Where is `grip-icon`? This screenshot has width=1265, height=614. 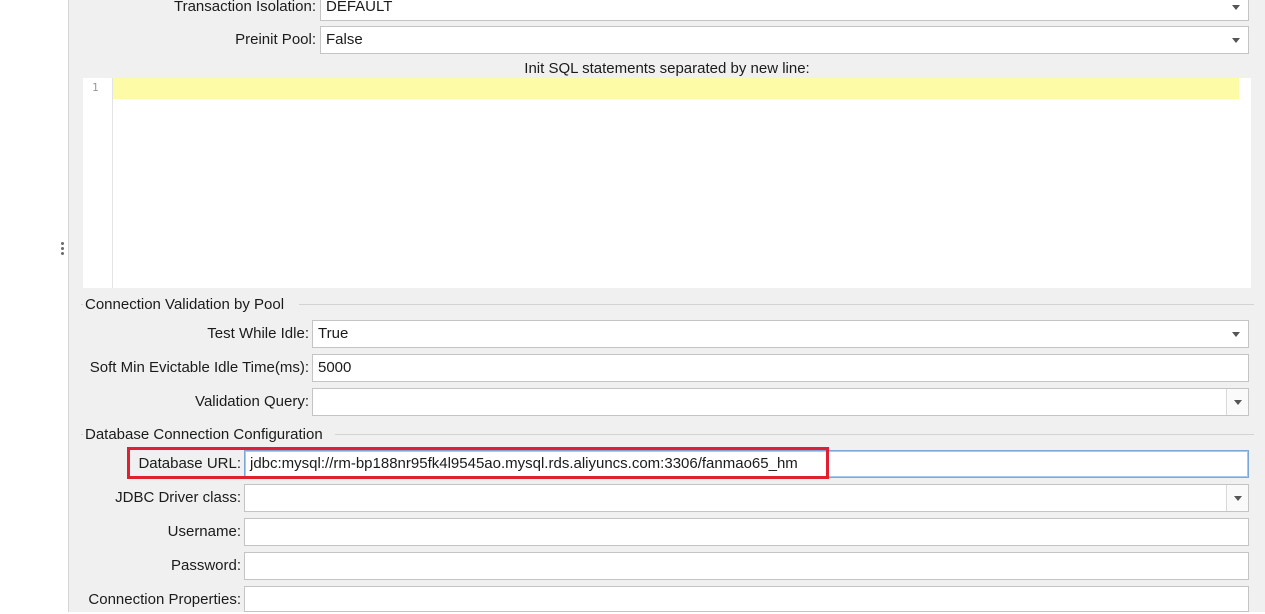 grip-icon is located at coordinates (63, 248).